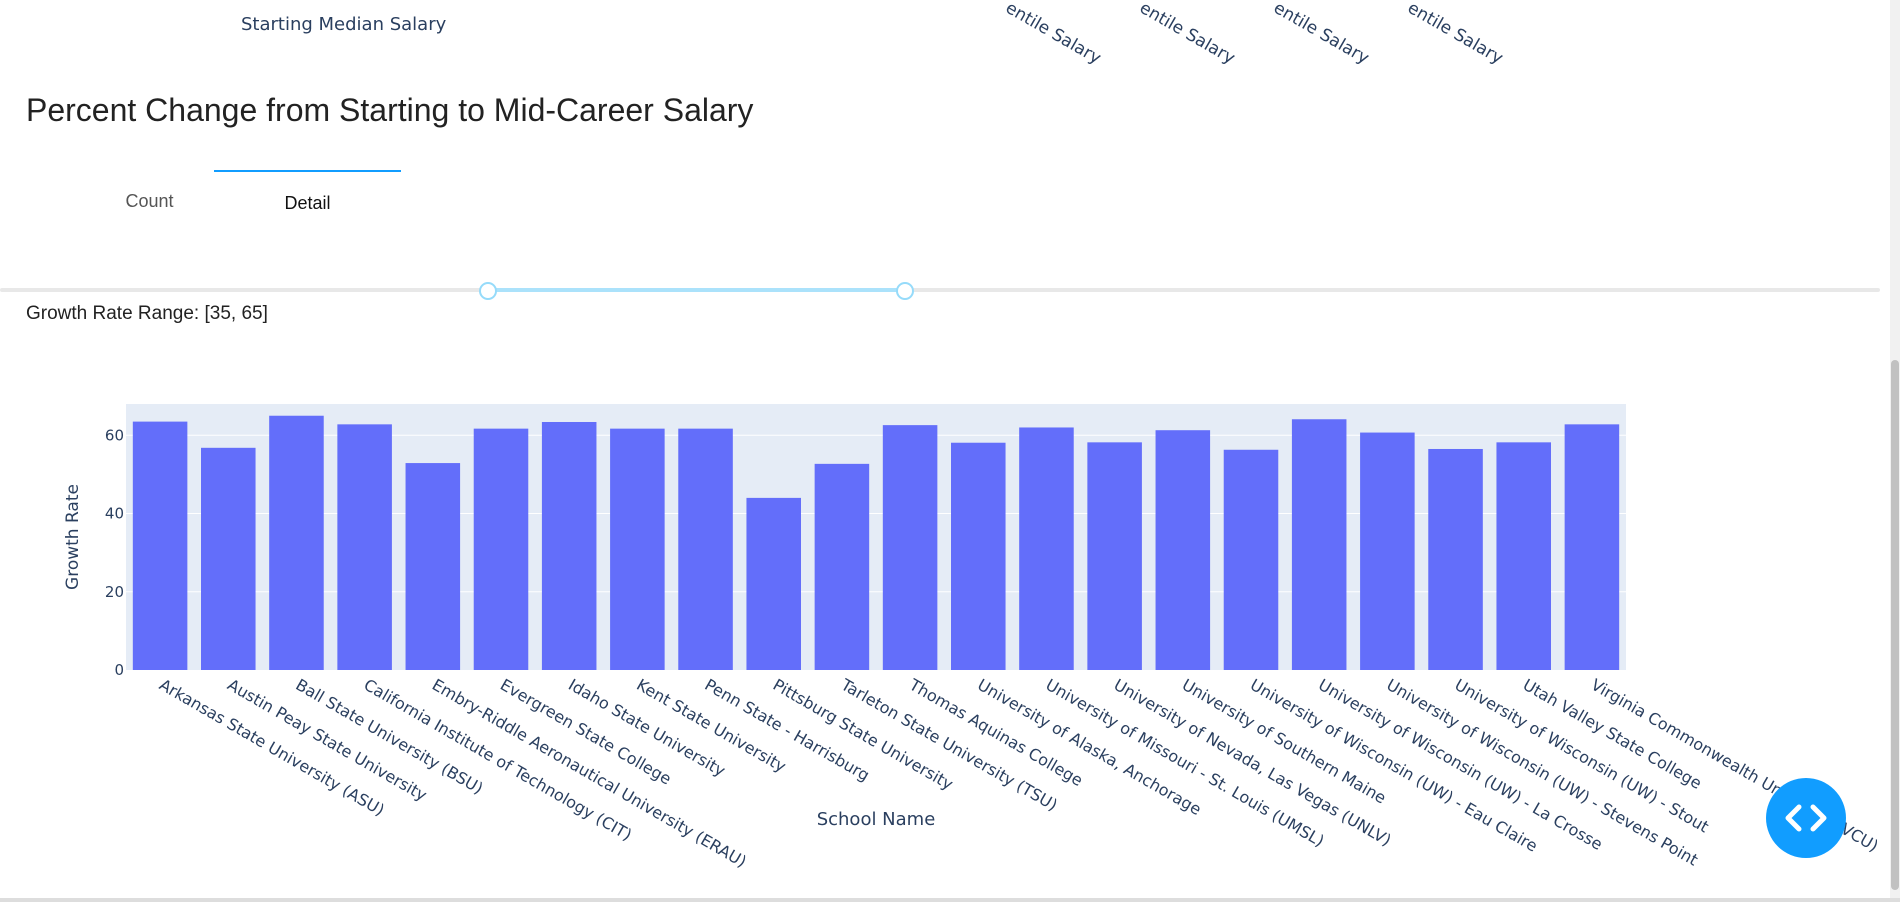 The width and height of the screenshot is (1900, 902). What do you see at coordinates (488, 291) in the screenshot?
I see `slider-low-handle` at bounding box center [488, 291].